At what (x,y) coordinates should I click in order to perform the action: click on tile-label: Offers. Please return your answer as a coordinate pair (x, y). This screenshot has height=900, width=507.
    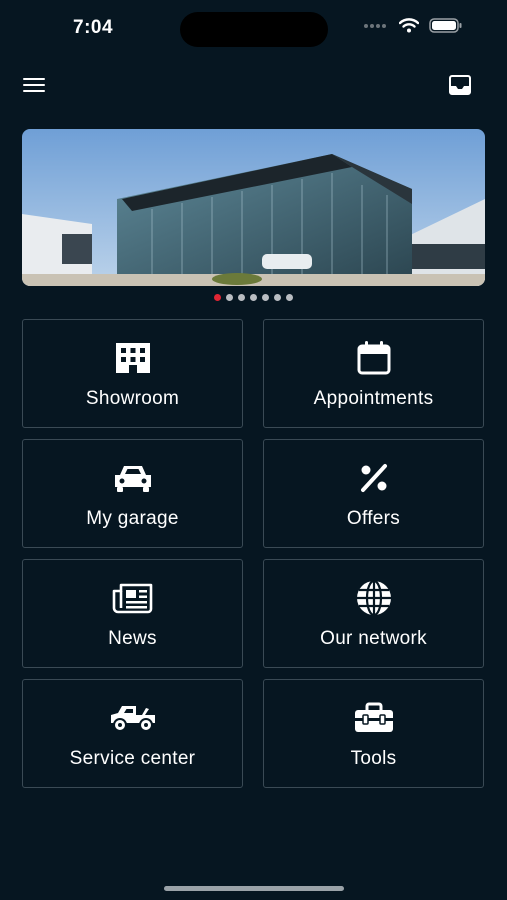
    Looking at the image, I should click on (373, 518).